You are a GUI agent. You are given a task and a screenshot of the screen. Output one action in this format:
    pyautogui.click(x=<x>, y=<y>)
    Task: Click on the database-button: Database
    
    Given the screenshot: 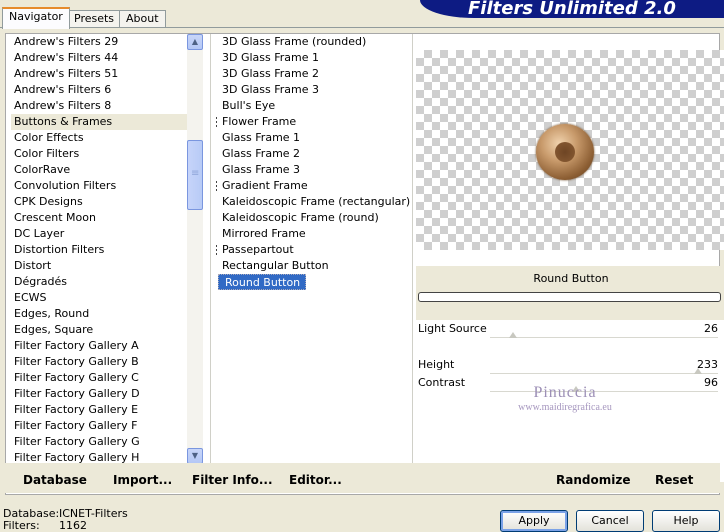 What is the action you would take?
    pyautogui.click(x=55, y=480)
    